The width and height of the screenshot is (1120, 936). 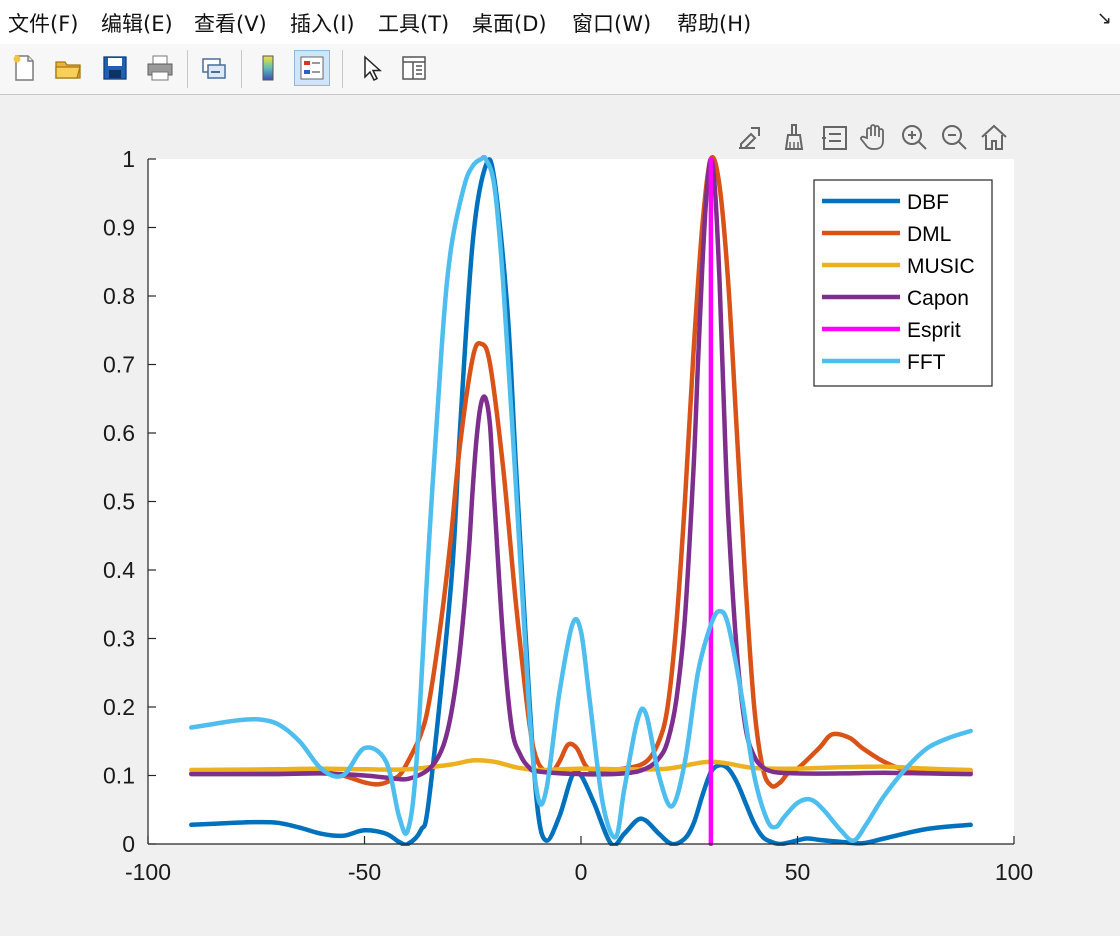 What do you see at coordinates (119, 570) in the screenshot?
I see `y-tick-label: 0.4` at bounding box center [119, 570].